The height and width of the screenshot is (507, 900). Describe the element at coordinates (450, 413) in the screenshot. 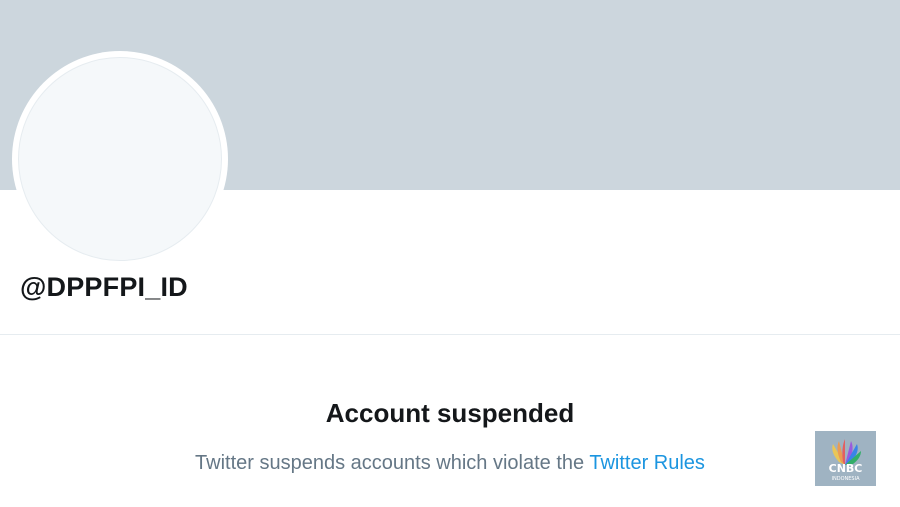

I see `suspension-title: Account suspended` at that location.